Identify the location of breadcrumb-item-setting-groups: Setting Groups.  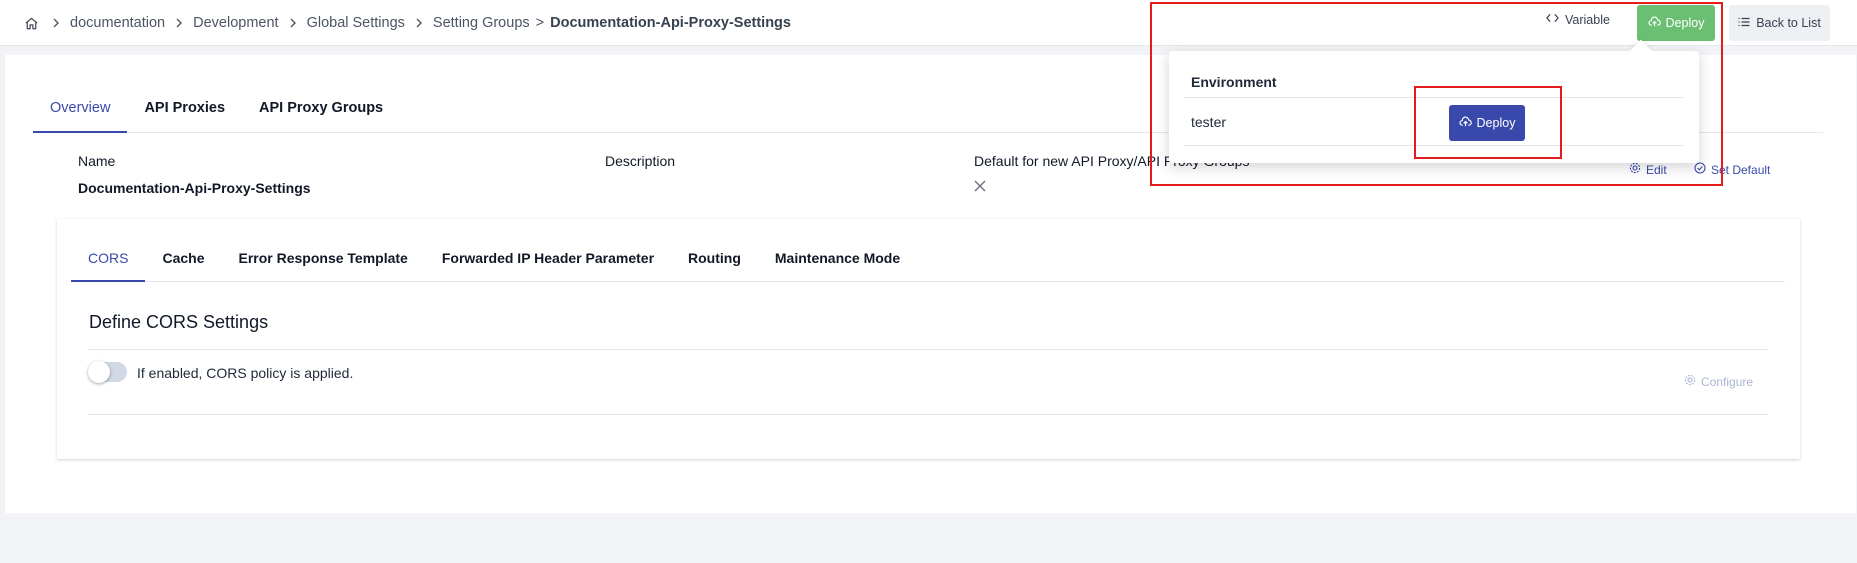
(481, 23).